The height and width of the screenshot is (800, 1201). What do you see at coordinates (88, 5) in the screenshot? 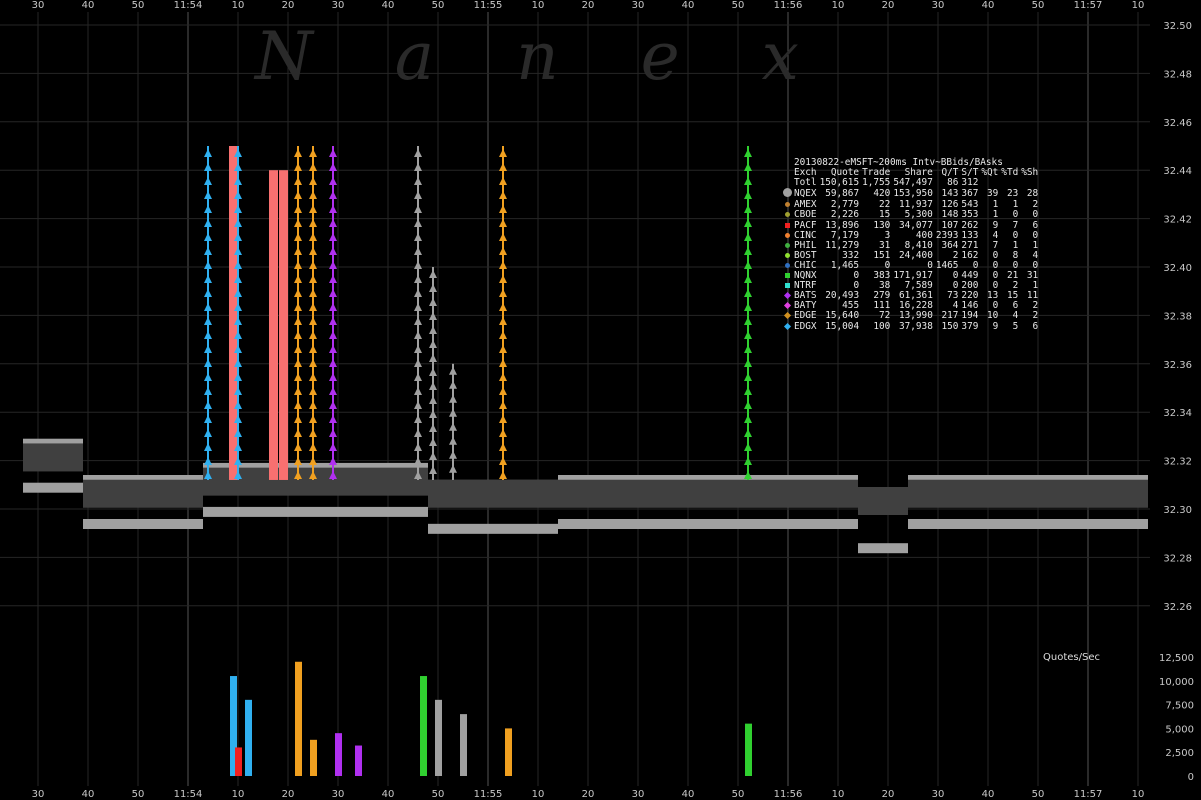
I see `x-tick-label-top: 40` at bounding box center [88, 5].